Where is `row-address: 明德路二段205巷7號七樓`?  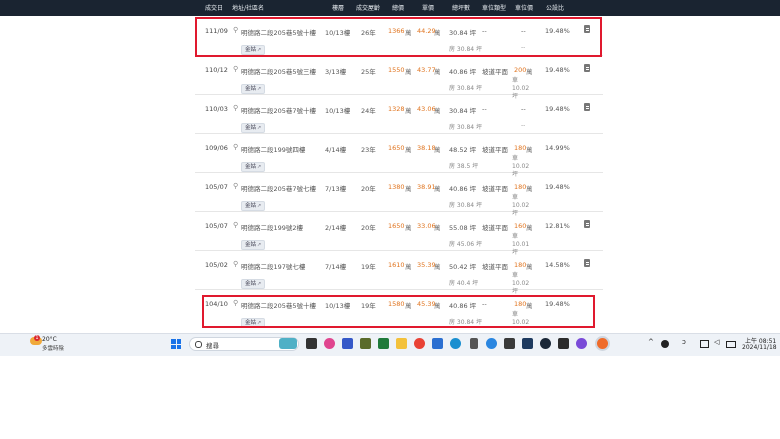
row-address: 明德路二段205巷7號七樓 is located at coordinates (278, 188).